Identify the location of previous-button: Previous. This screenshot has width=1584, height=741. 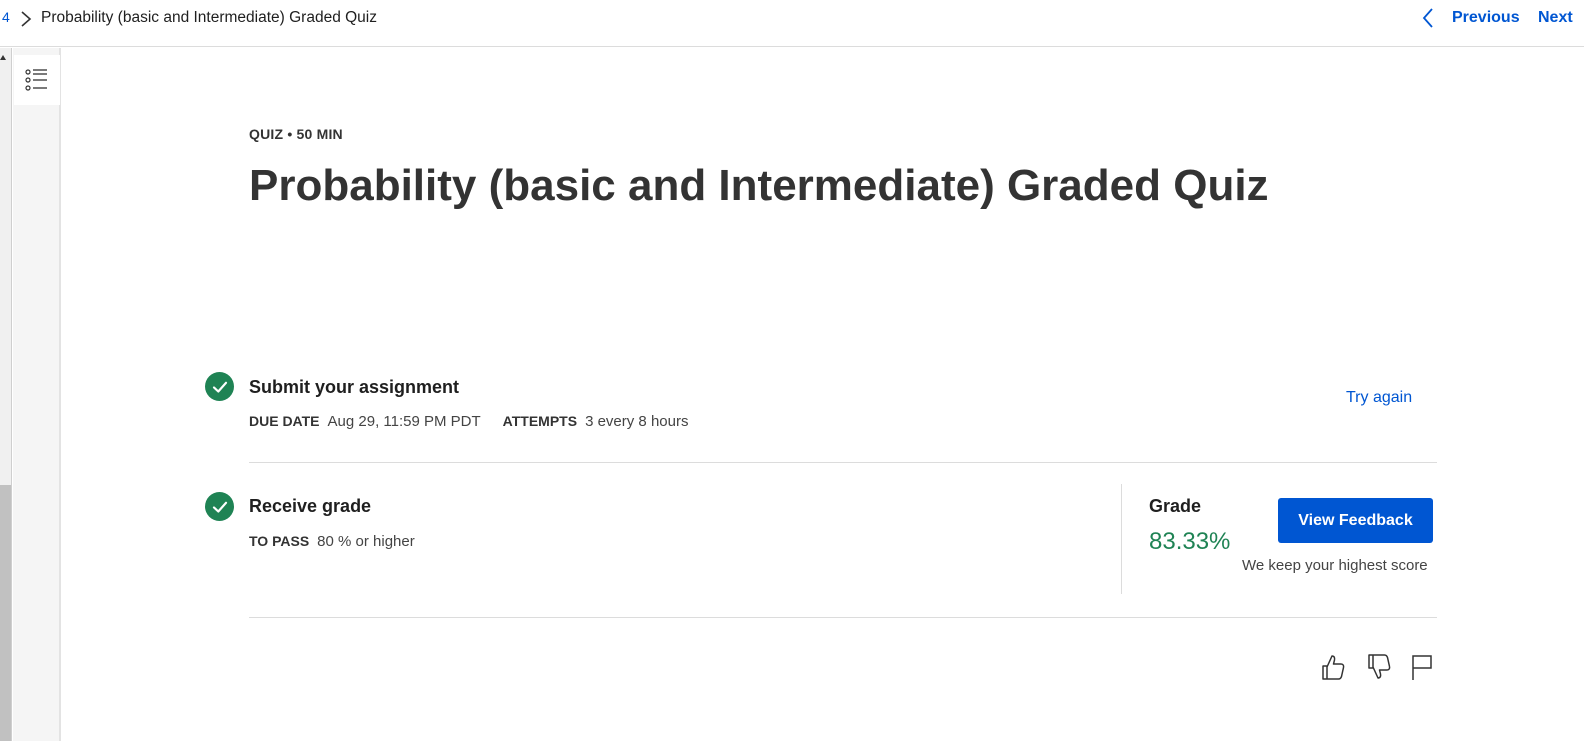
(1470, 18).